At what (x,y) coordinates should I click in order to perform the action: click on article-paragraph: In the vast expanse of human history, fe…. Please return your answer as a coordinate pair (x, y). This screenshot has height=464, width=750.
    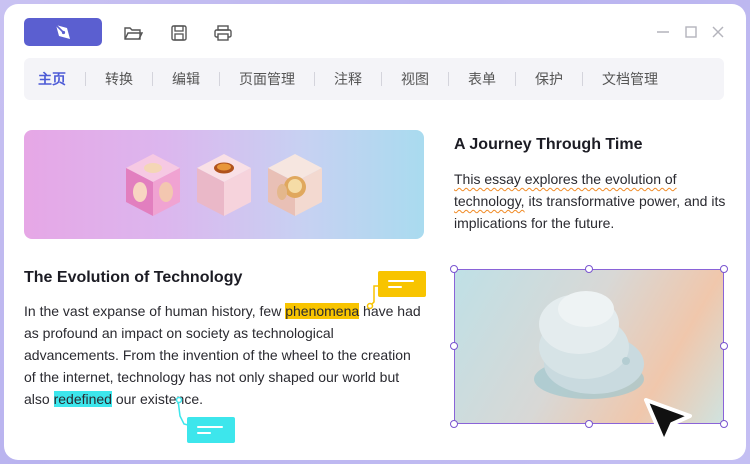
    Looking at the image, I should click on (222, 355).